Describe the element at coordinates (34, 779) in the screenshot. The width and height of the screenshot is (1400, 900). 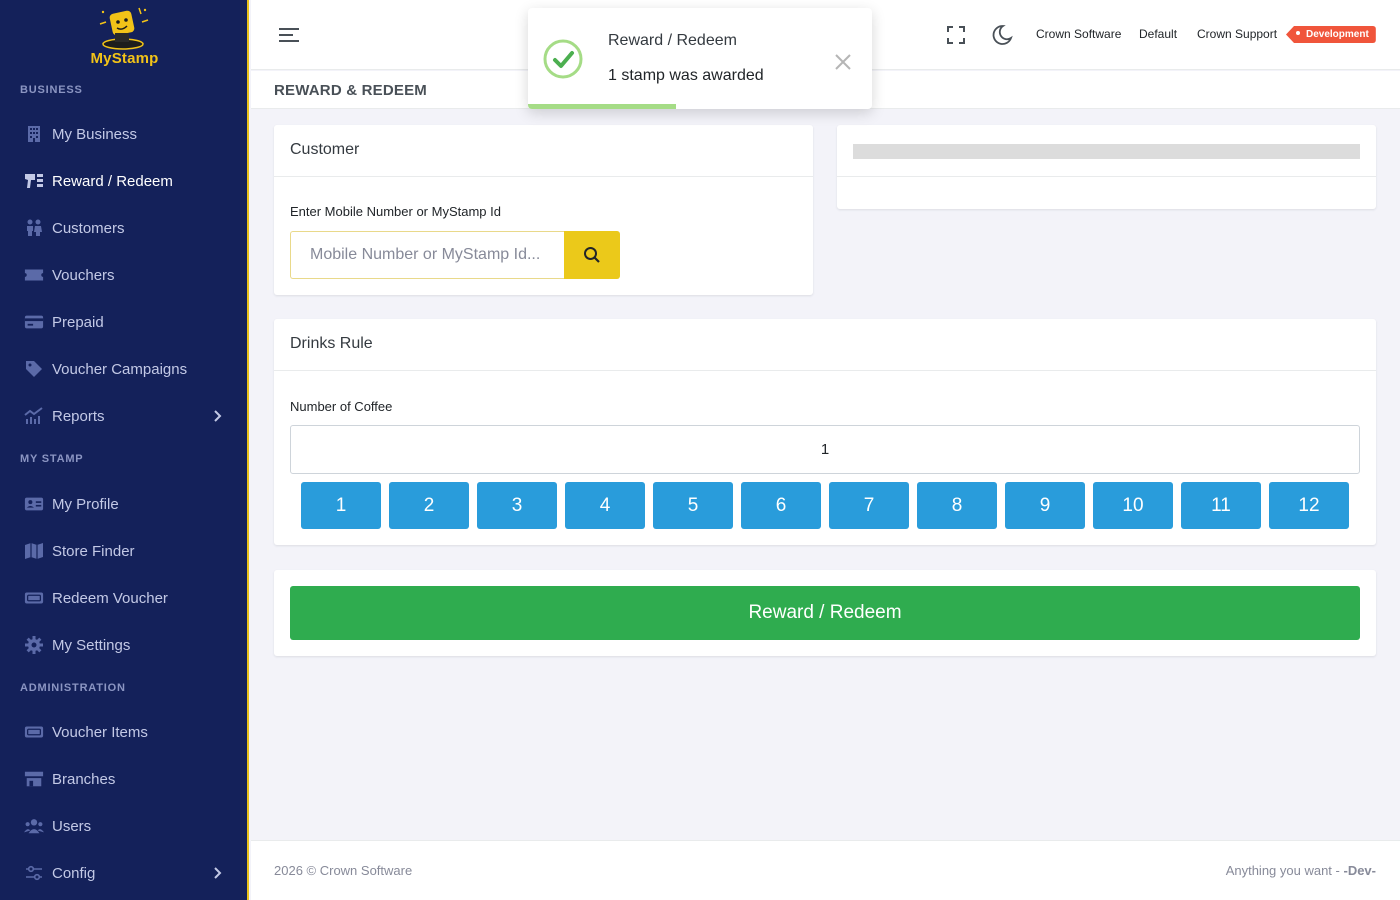
I see `store-icon` at that location.